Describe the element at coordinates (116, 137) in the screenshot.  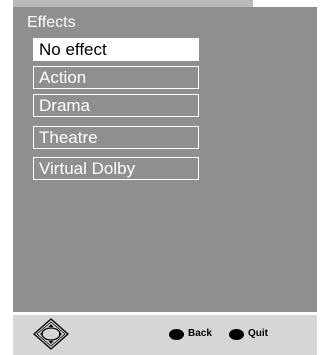
I see `menu-item-theatre: Theatre` at that location.